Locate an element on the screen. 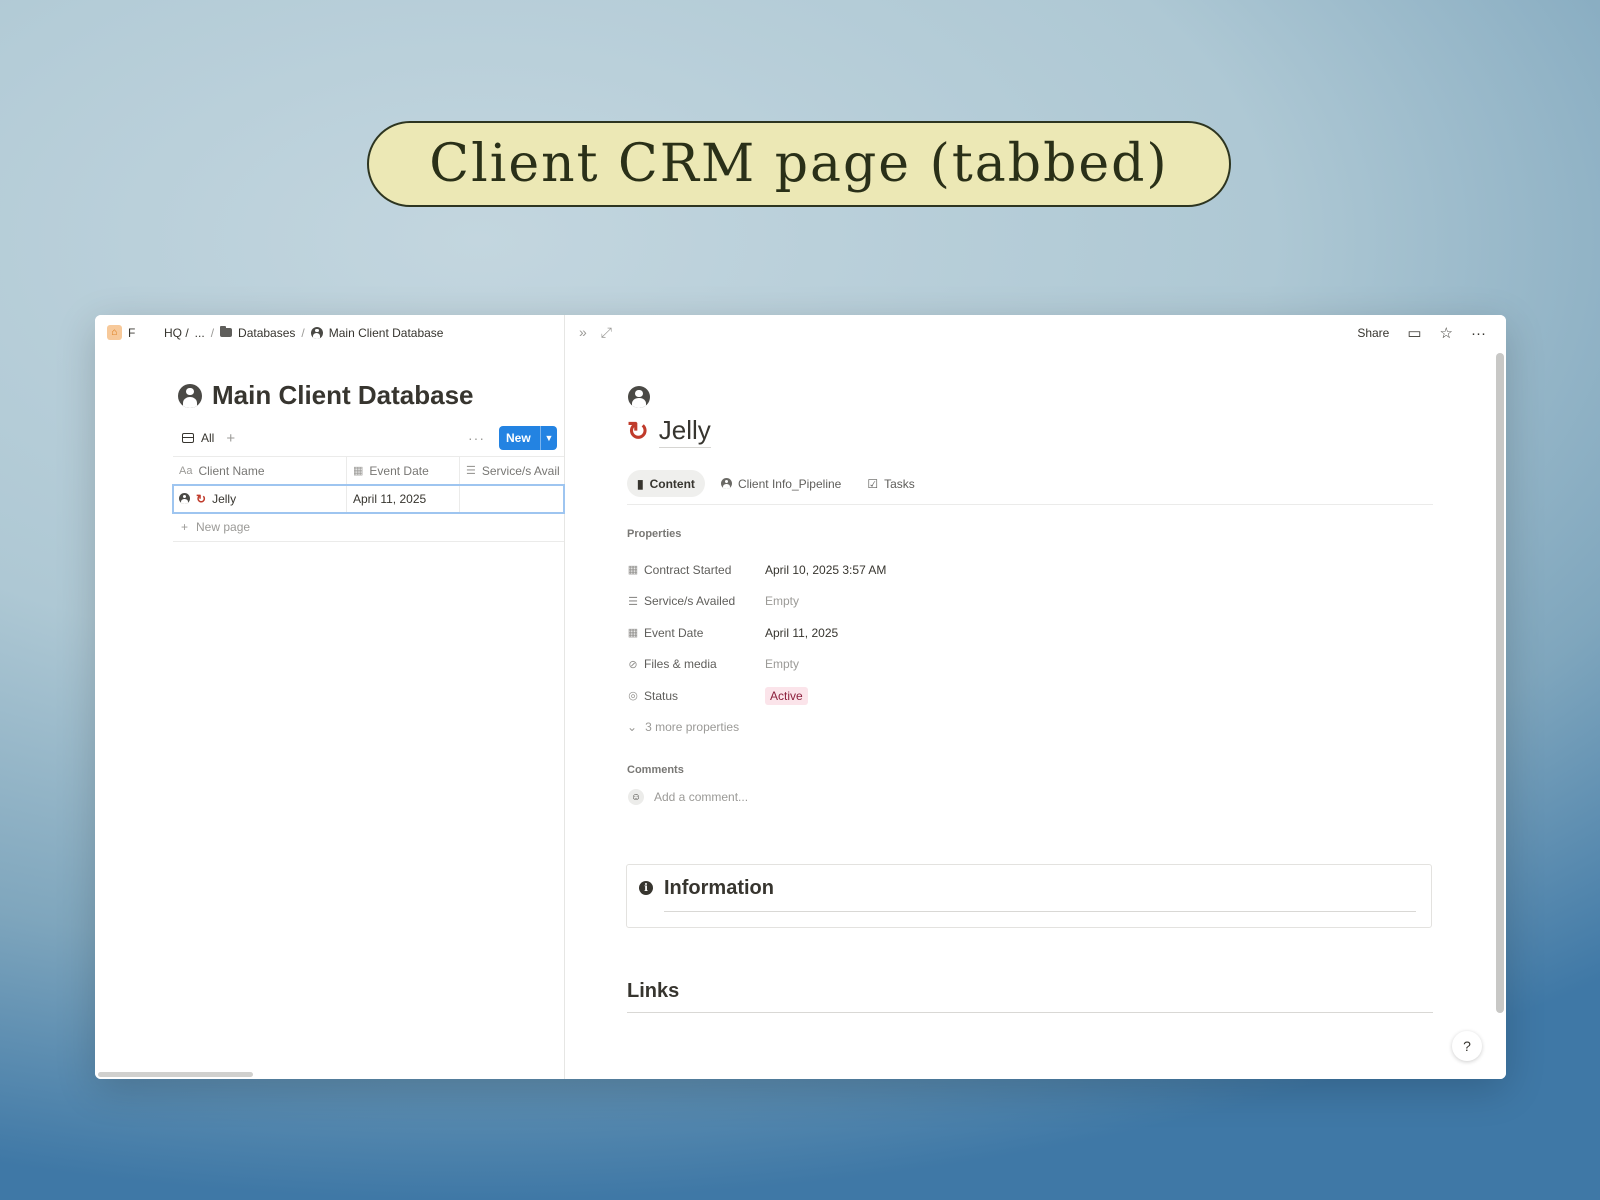 The image size is (1600, 1200). properties-label: Properties is located at coordinates (654, 534).